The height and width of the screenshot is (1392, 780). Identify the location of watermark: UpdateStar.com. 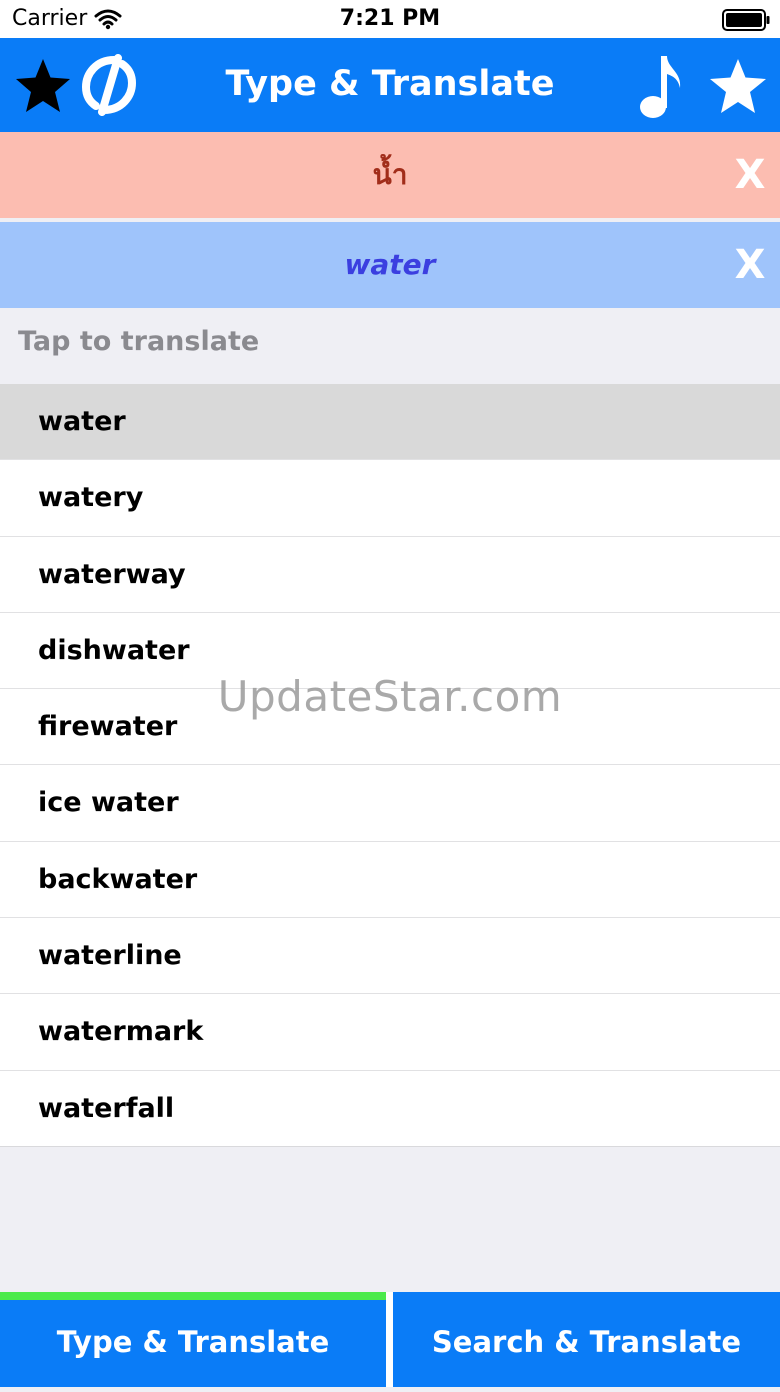
(390, 696).